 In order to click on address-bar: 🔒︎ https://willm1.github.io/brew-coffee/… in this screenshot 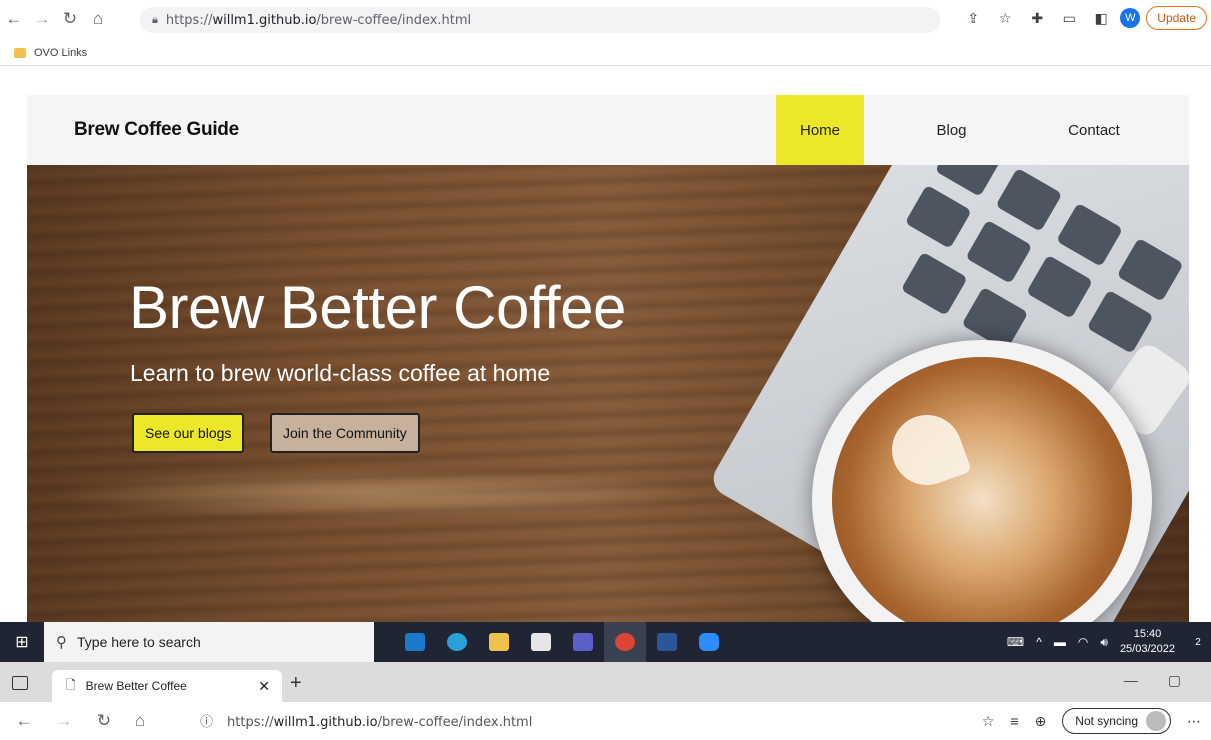, I will do `click(540, 20)`.